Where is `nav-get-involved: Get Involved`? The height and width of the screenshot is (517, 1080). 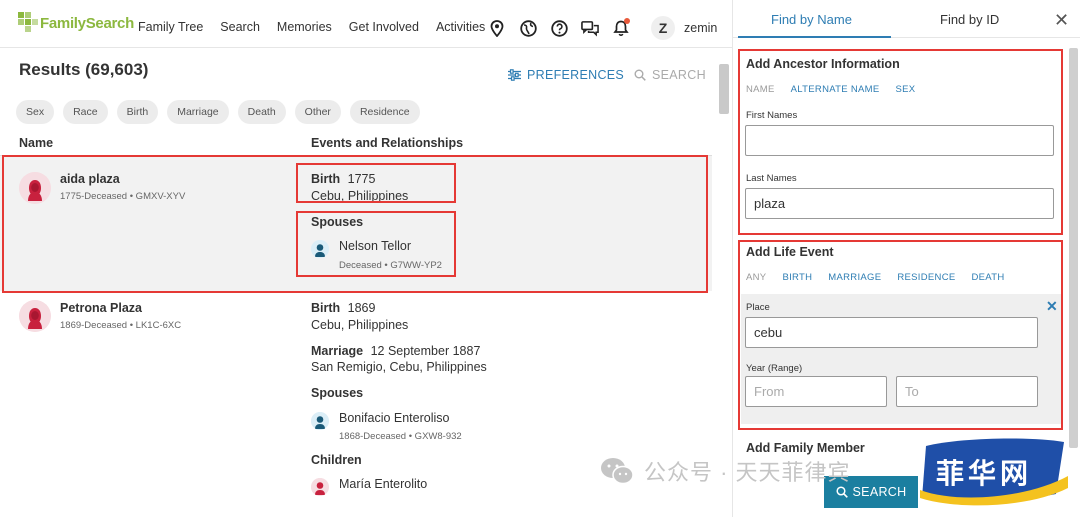 nav-get-involved: Get Involved is located at coordinates (384, 27).